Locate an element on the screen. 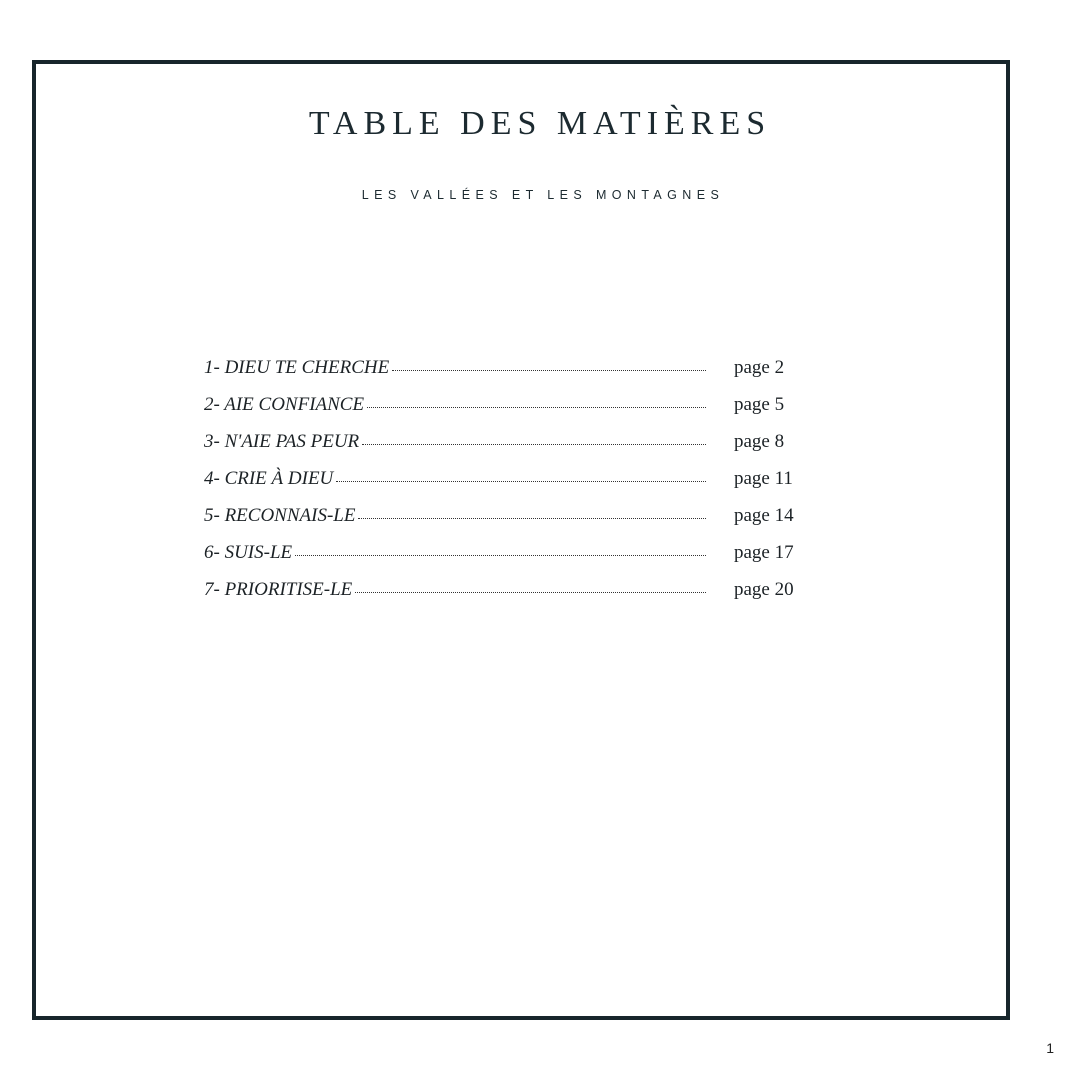  toc-entry-title: 3- N'AIE PAS PEUR is located at coordinates (282, 441).